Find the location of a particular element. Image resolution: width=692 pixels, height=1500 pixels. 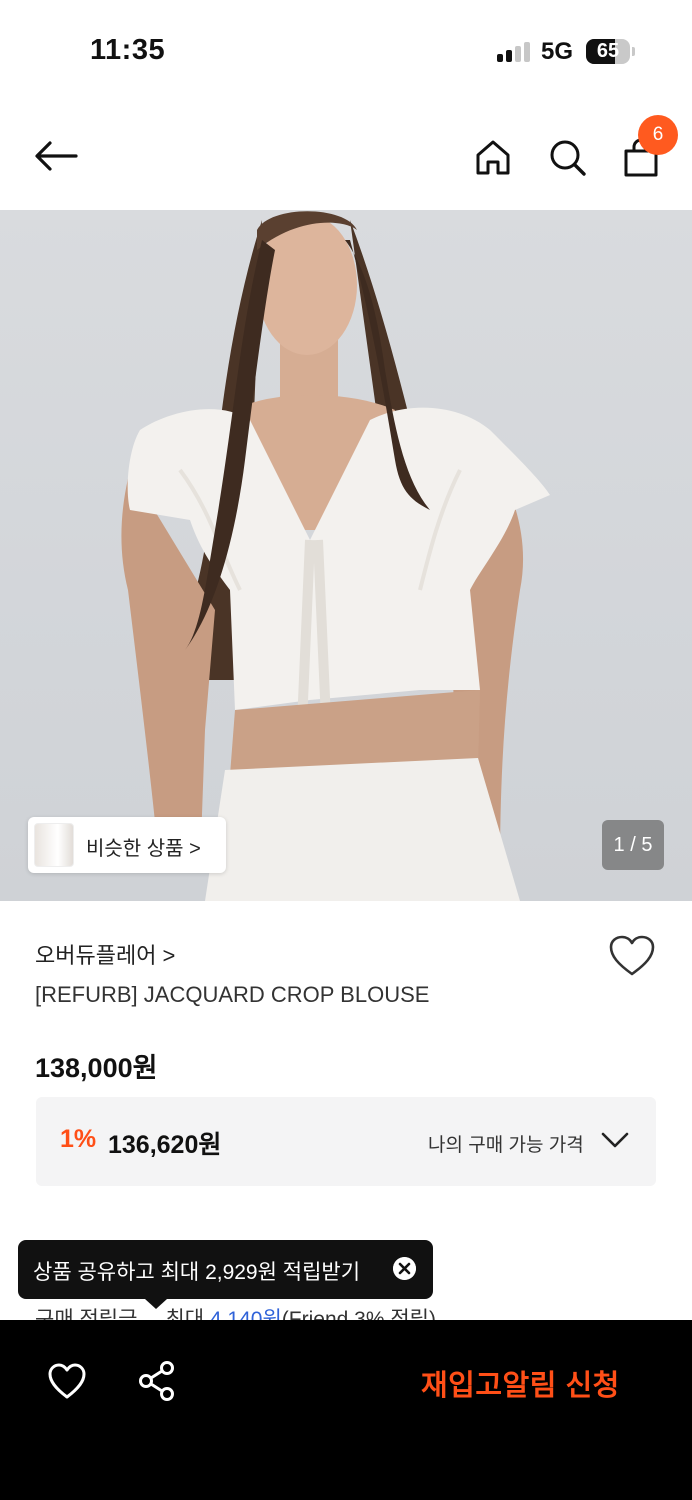

battery-cap is located at coordinates (633, 51).